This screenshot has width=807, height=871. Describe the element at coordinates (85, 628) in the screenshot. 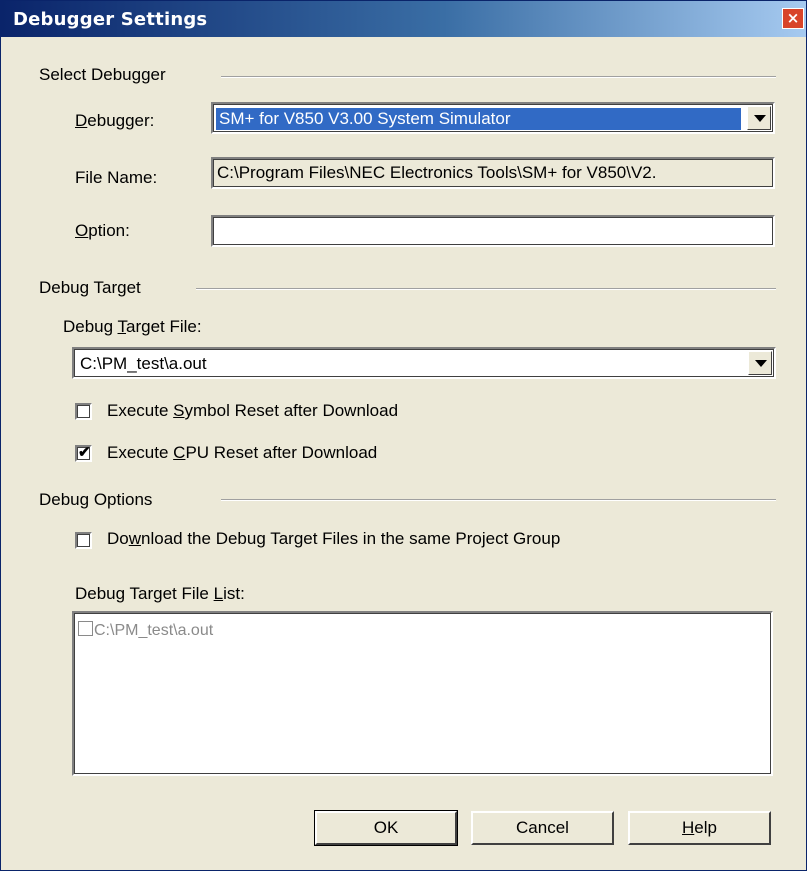

I see `checkbox-icon` at that location.